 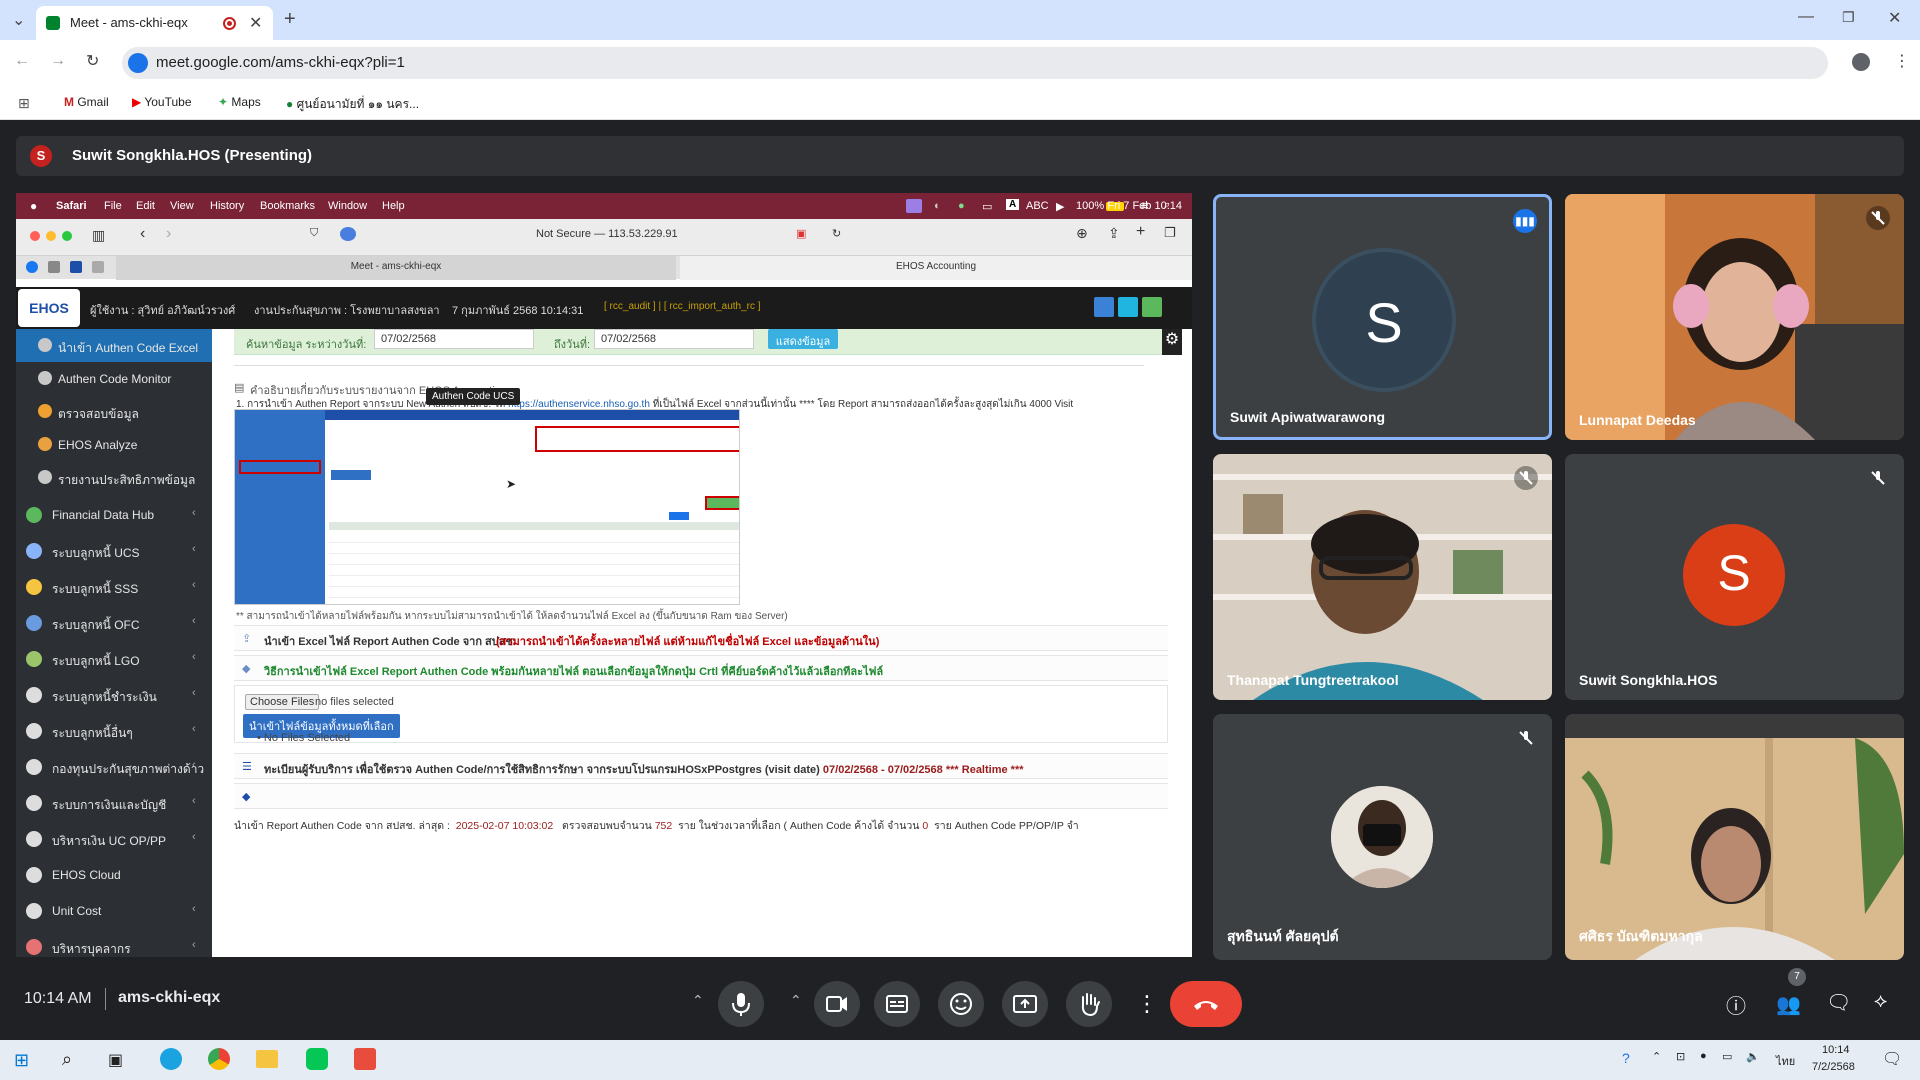 I want to click on tile-suwit-songkhla: S Suwit Songkhla.HOS, so click(x=1734, y=577).